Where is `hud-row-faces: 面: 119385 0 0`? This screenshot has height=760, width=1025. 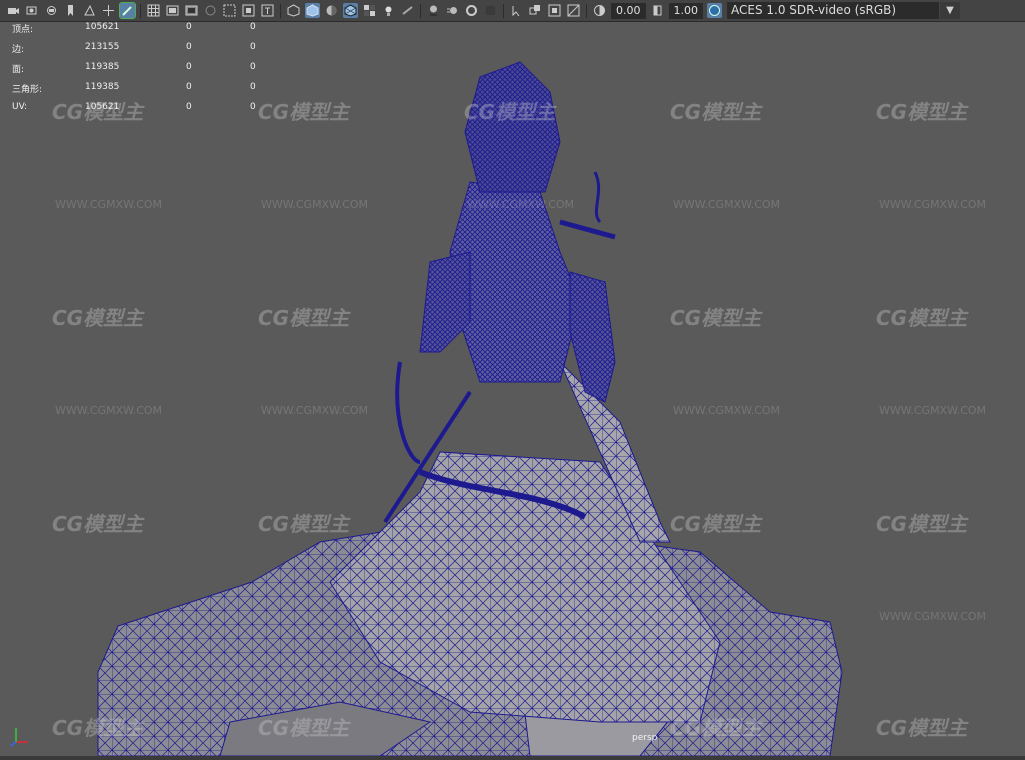 hud-row-faces: 面: 119385 0 0 is located at coordinates (142, 72).